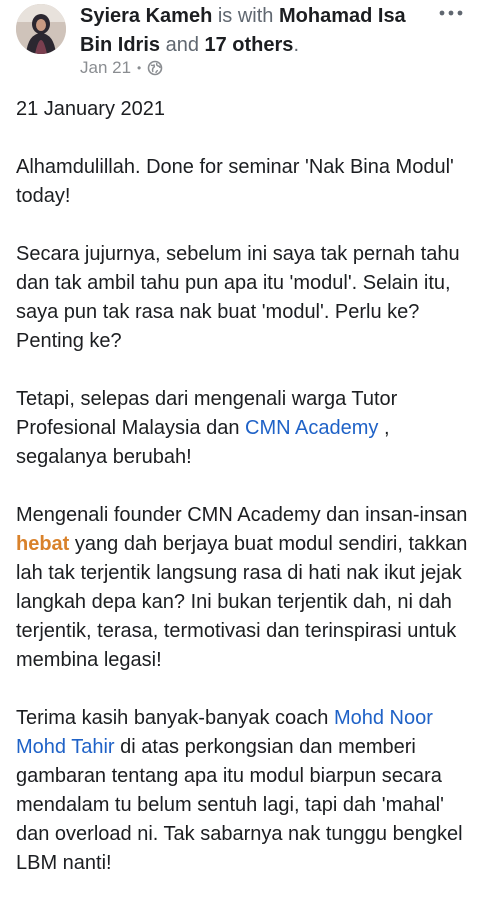  I want to click on post-meta: Jan 21 •, so click(121, 68).